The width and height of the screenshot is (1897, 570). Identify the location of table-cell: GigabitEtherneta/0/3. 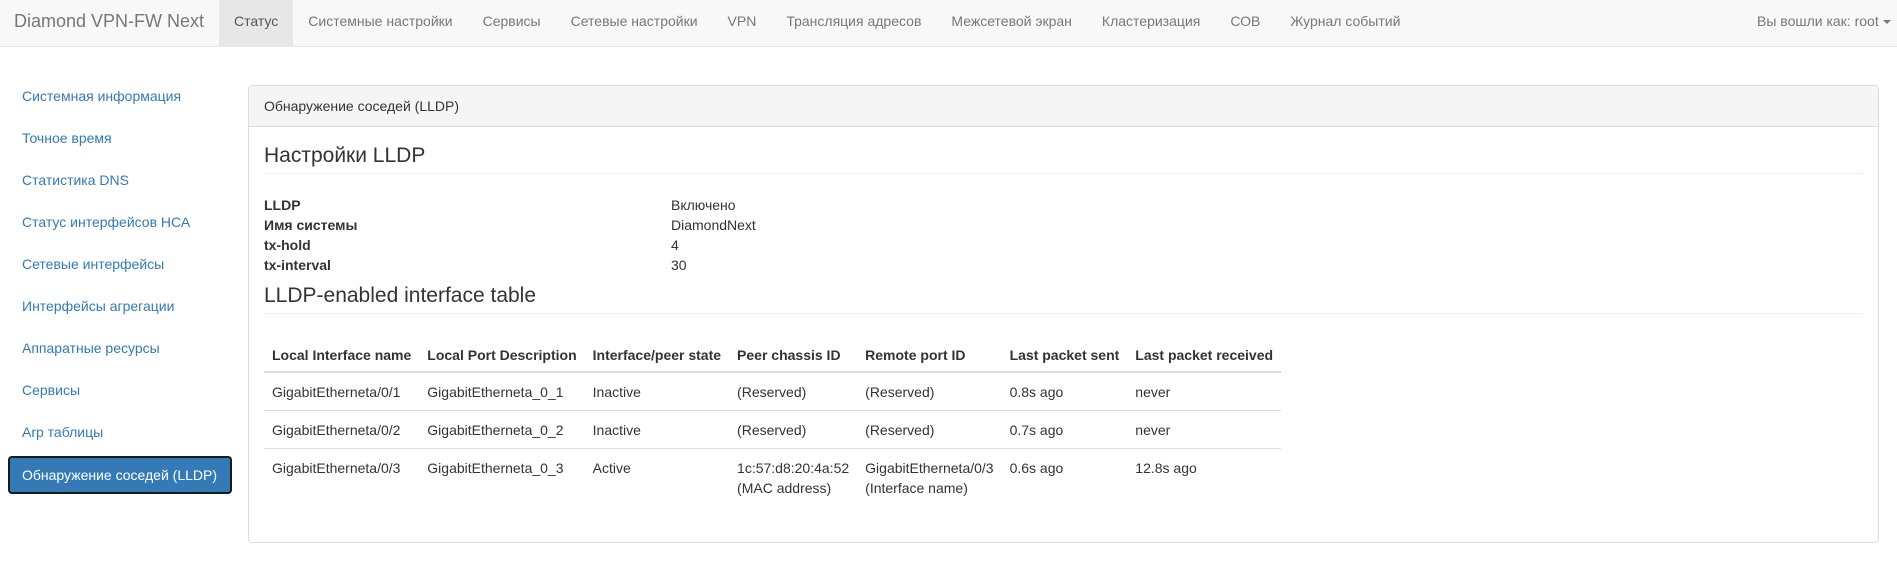
(336, 468).